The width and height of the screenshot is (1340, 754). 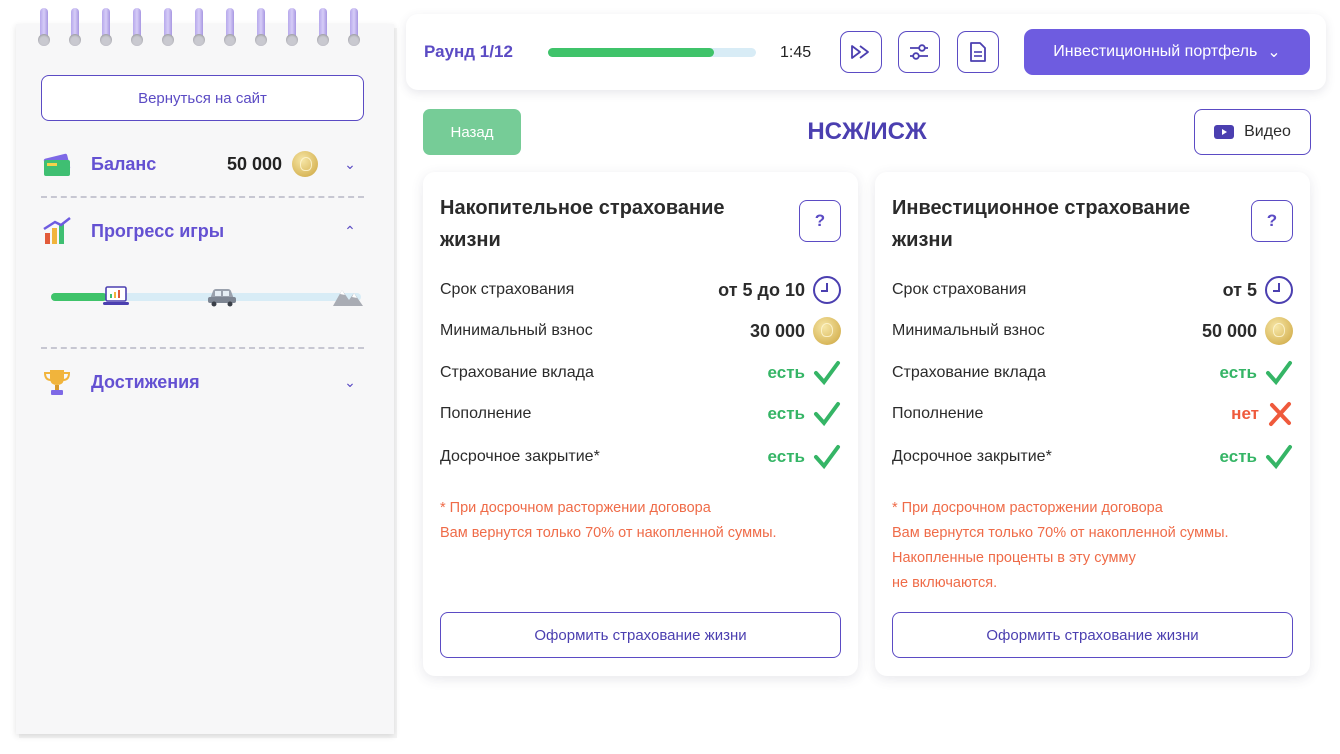 I want to click on balance-value: 50 000, so click(x=254, y=163).